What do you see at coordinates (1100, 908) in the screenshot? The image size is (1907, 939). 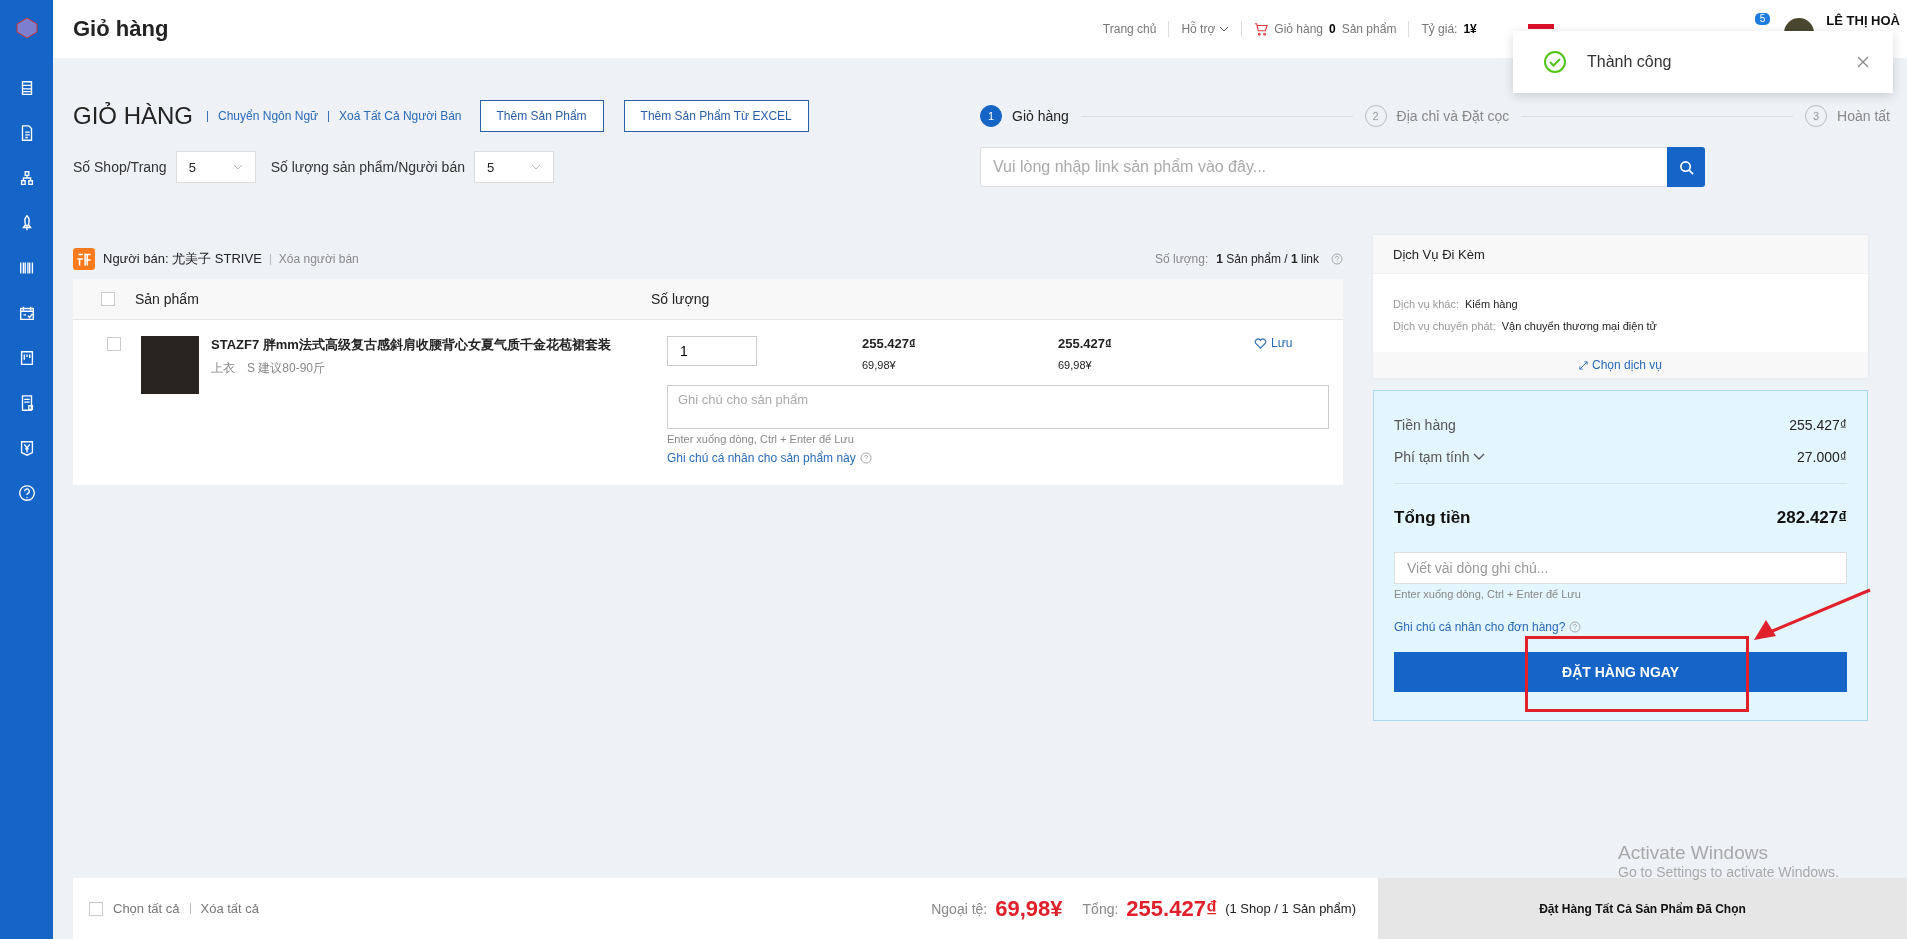 I see `total-label: Tổng:` at bounding box center [1100, 908].